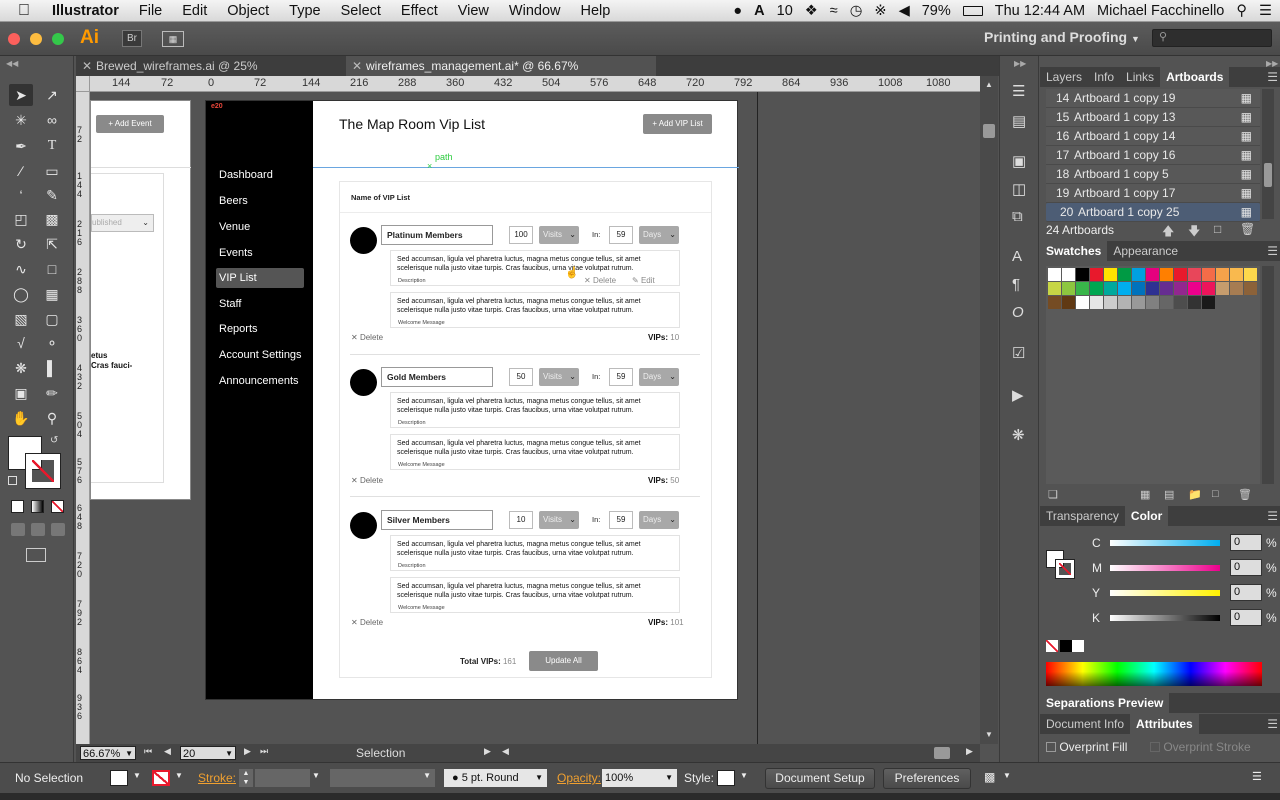 The width and height of the screenshot is (1280, 800). What do you see at coordinates (58, 529) in the screenshot?
I see `draw-inside-icon` at bounding box center [58, 529].